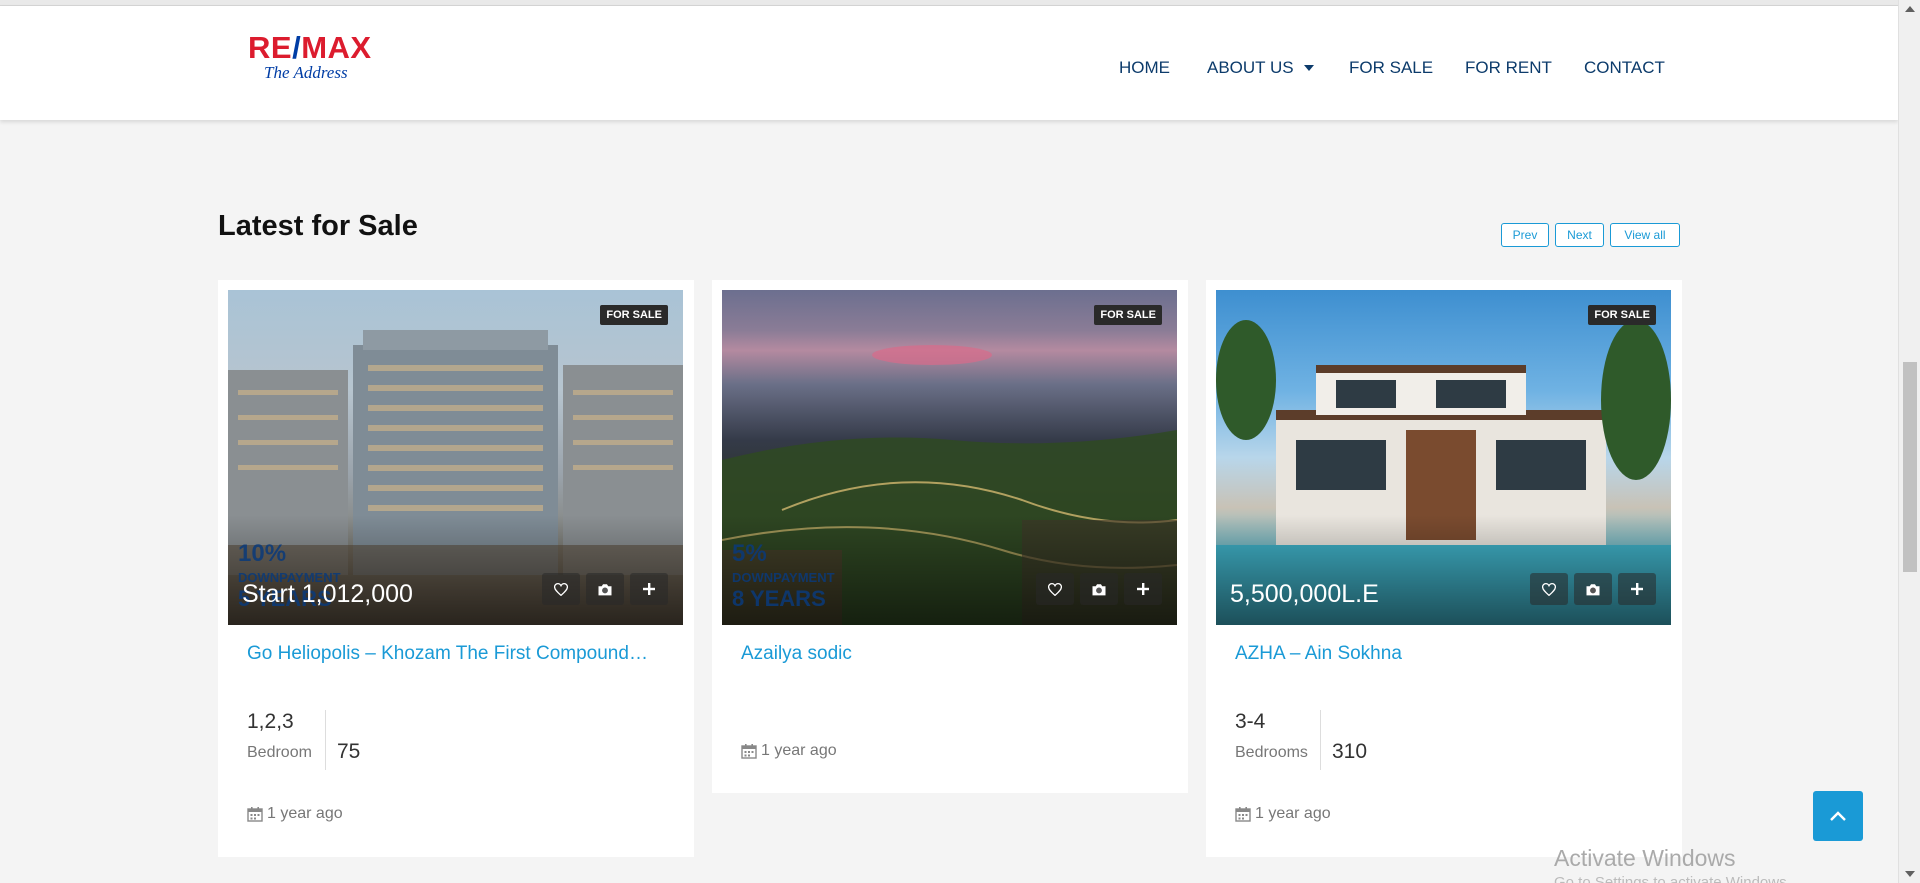  Describe the element at coordinates (1910, 9) in the screenshot. I see `scroll-up-arrow-icon` at that location.